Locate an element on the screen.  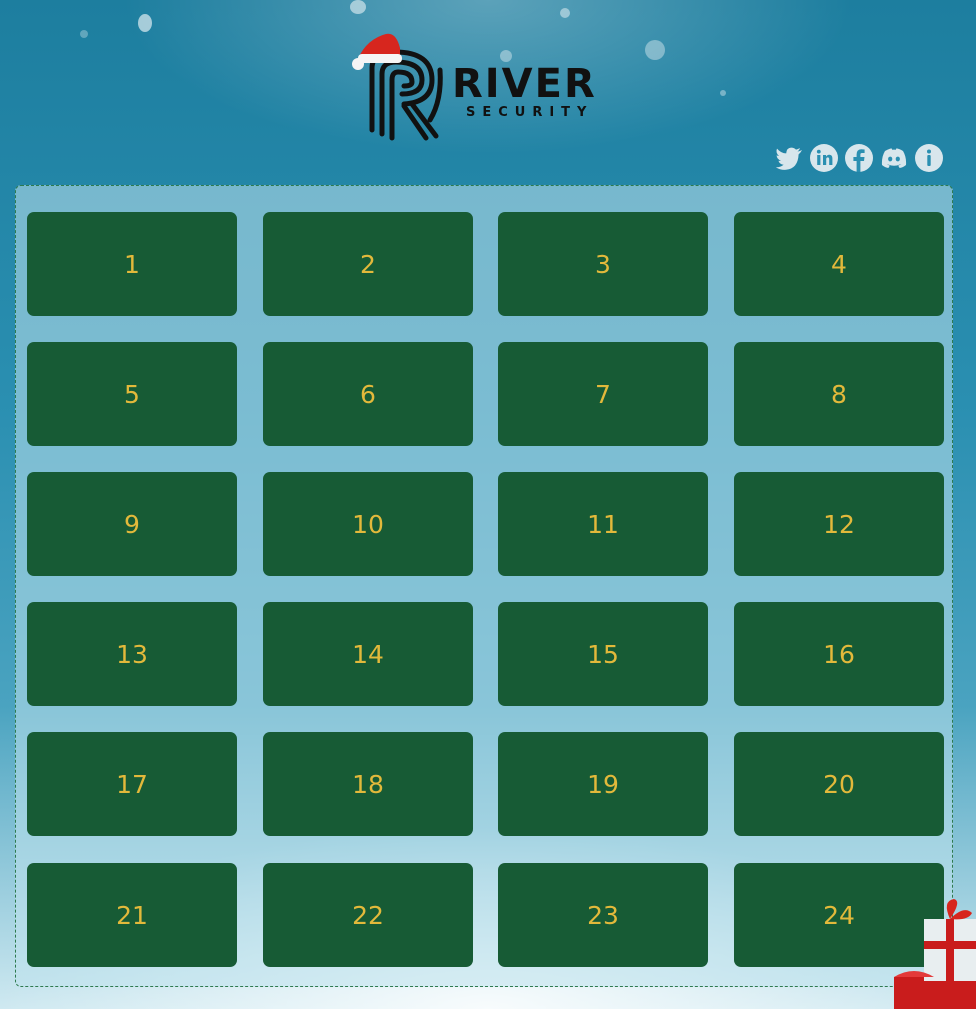
calendar-door-22: 22 is located at coordinates (368, 915).